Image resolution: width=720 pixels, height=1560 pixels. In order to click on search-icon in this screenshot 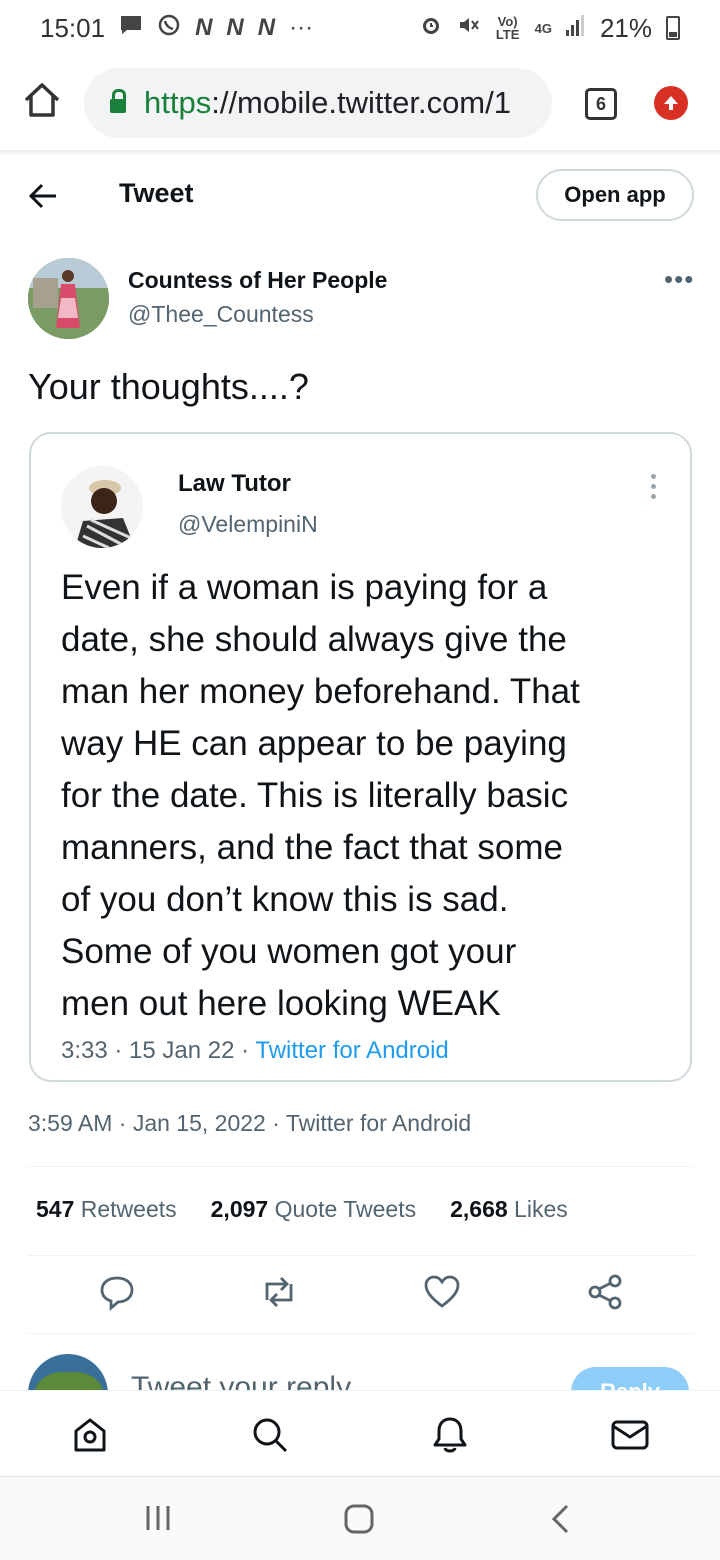, I will do `click(270, 1435)`.